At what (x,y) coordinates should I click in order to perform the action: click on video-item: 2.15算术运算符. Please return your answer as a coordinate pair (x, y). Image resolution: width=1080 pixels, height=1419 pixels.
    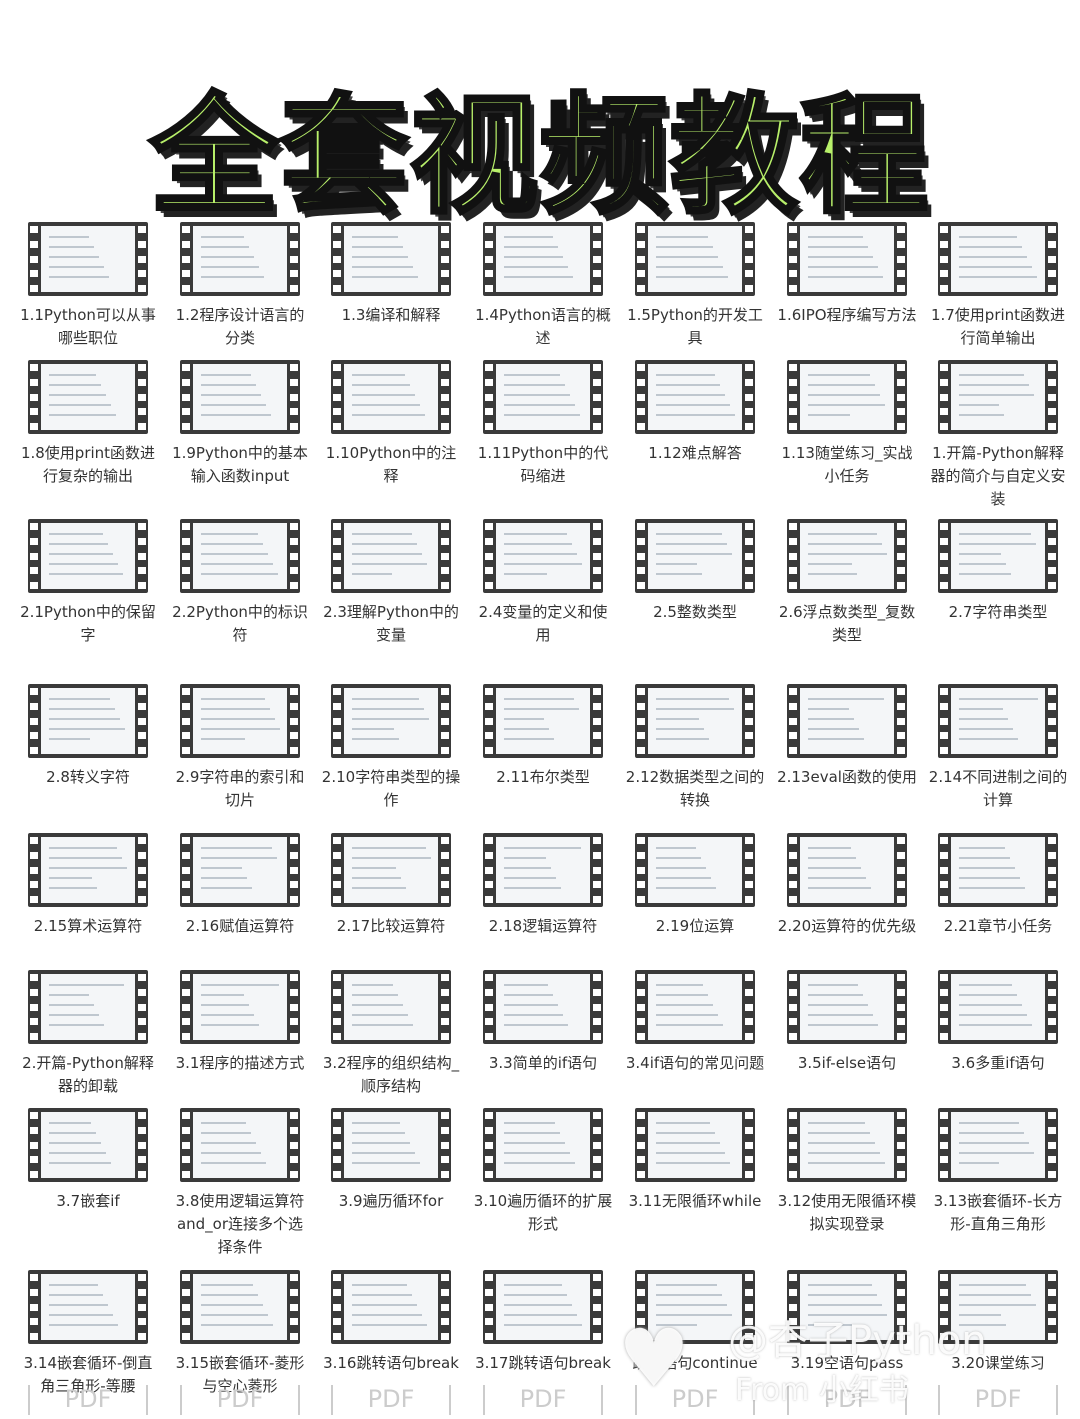
    Looking at the image, I should click on (88, 885).